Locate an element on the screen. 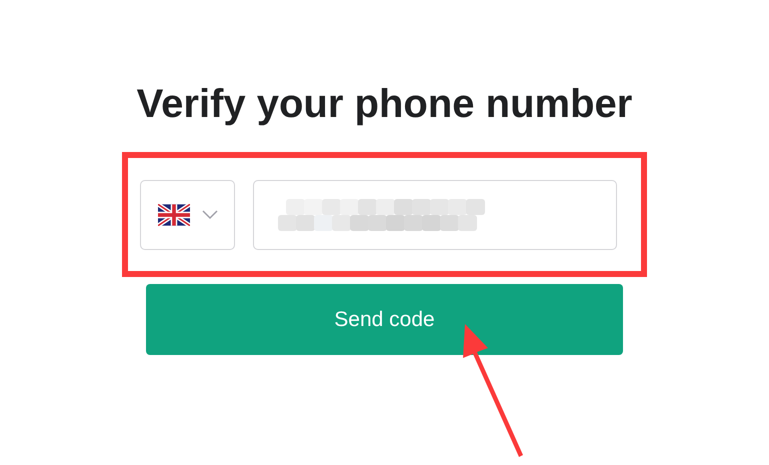 This screenshot has height=465, width=769. page-heading: Verify your phone number is located at coordinates (384, 104).